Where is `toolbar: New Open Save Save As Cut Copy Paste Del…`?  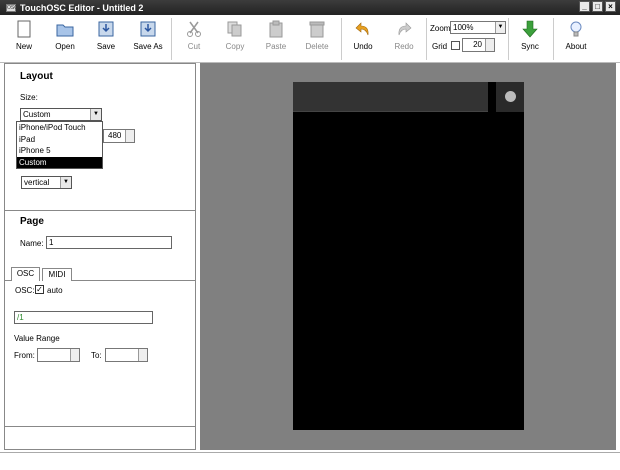
toolbar: New Open Save Save As Cut Copy Paste Del… is located at coordinates (310, 39).